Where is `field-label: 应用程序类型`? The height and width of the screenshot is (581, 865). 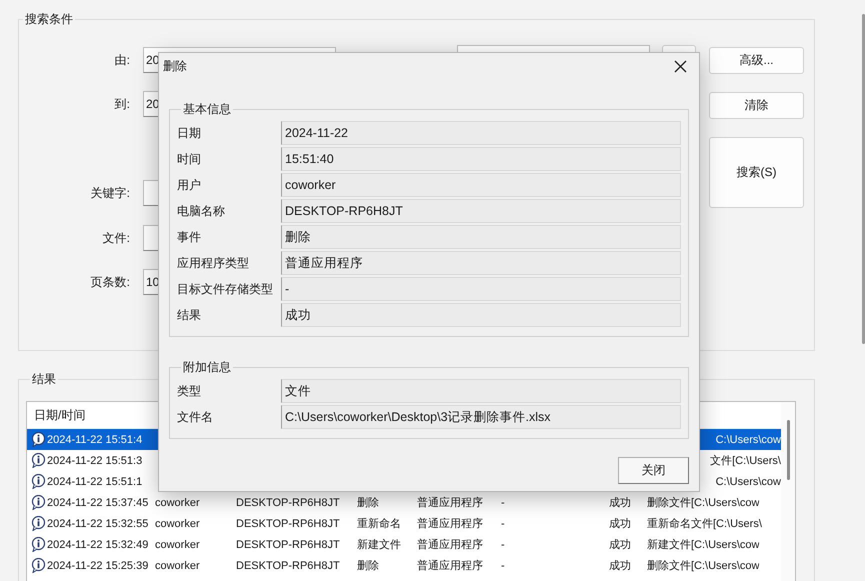
field-label: 应用程序类型 is located at coordinates (213, 263).